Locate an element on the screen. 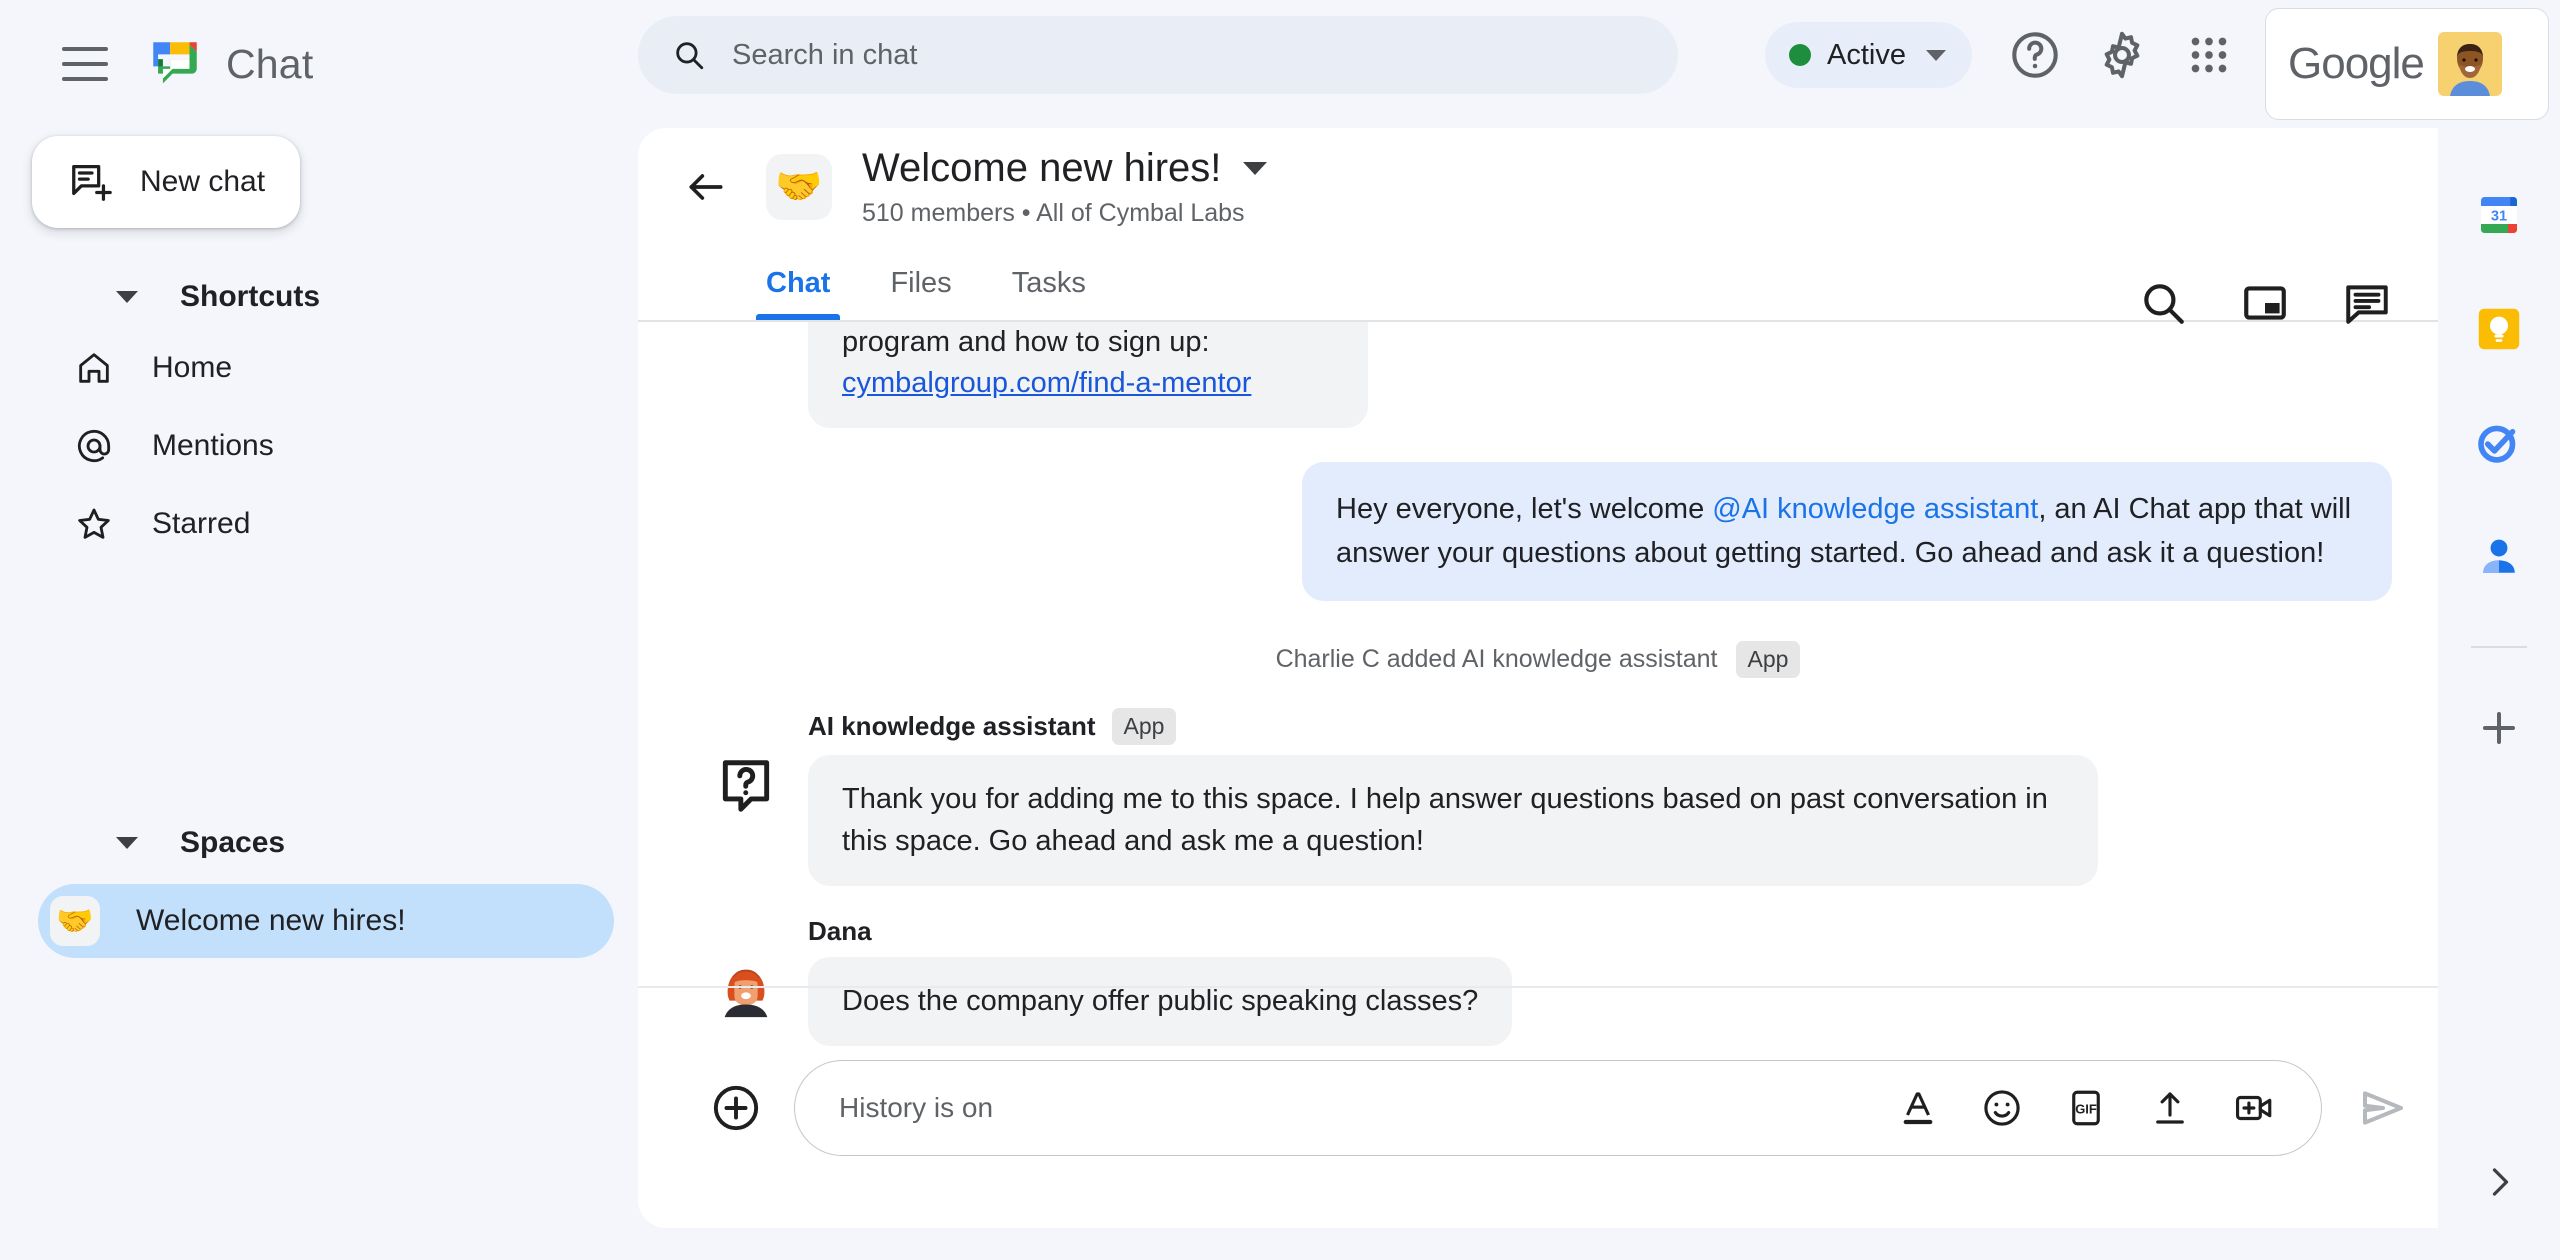  sender-name: Dana is located at coordinates (840, 930).